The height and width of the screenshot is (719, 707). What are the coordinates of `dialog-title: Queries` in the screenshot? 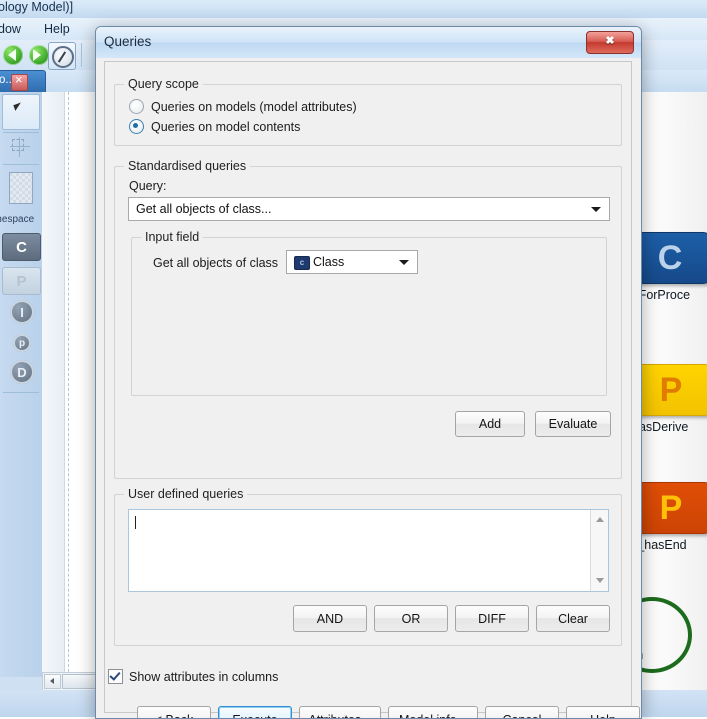 It's located at (128, 41).